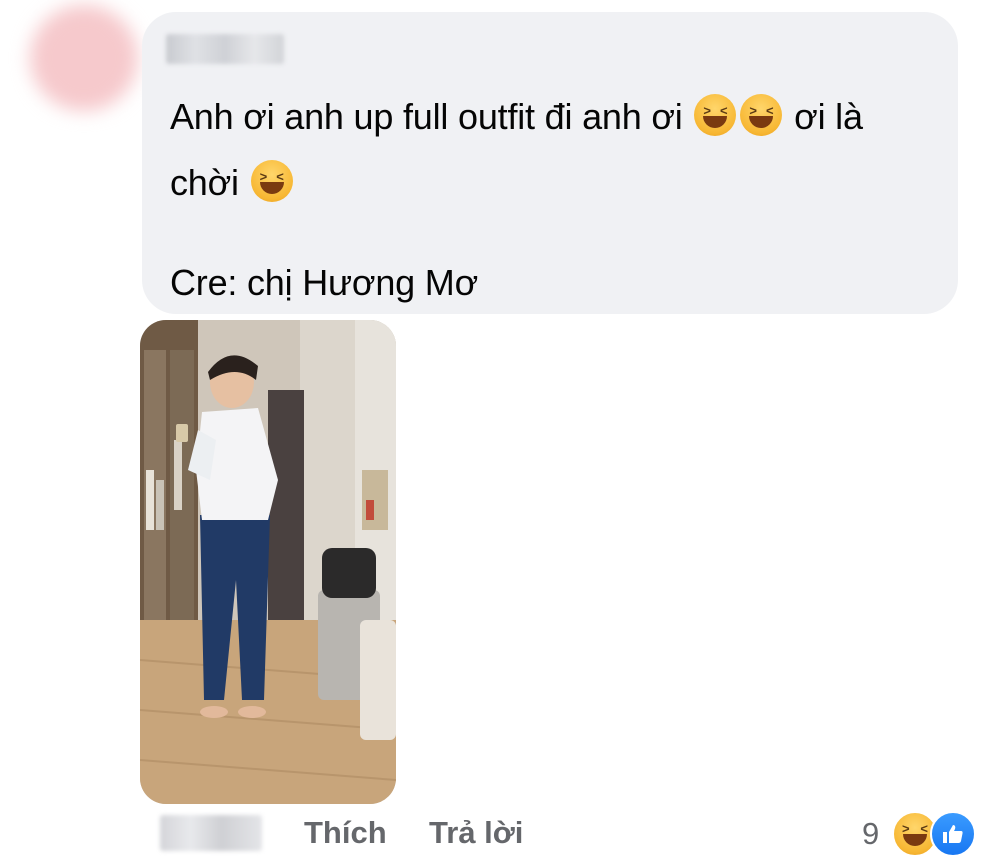  What do you see at coordinates (953, 834) in the screenshot?
I see `like-reaction-icon` at bounding box center [953, 834].